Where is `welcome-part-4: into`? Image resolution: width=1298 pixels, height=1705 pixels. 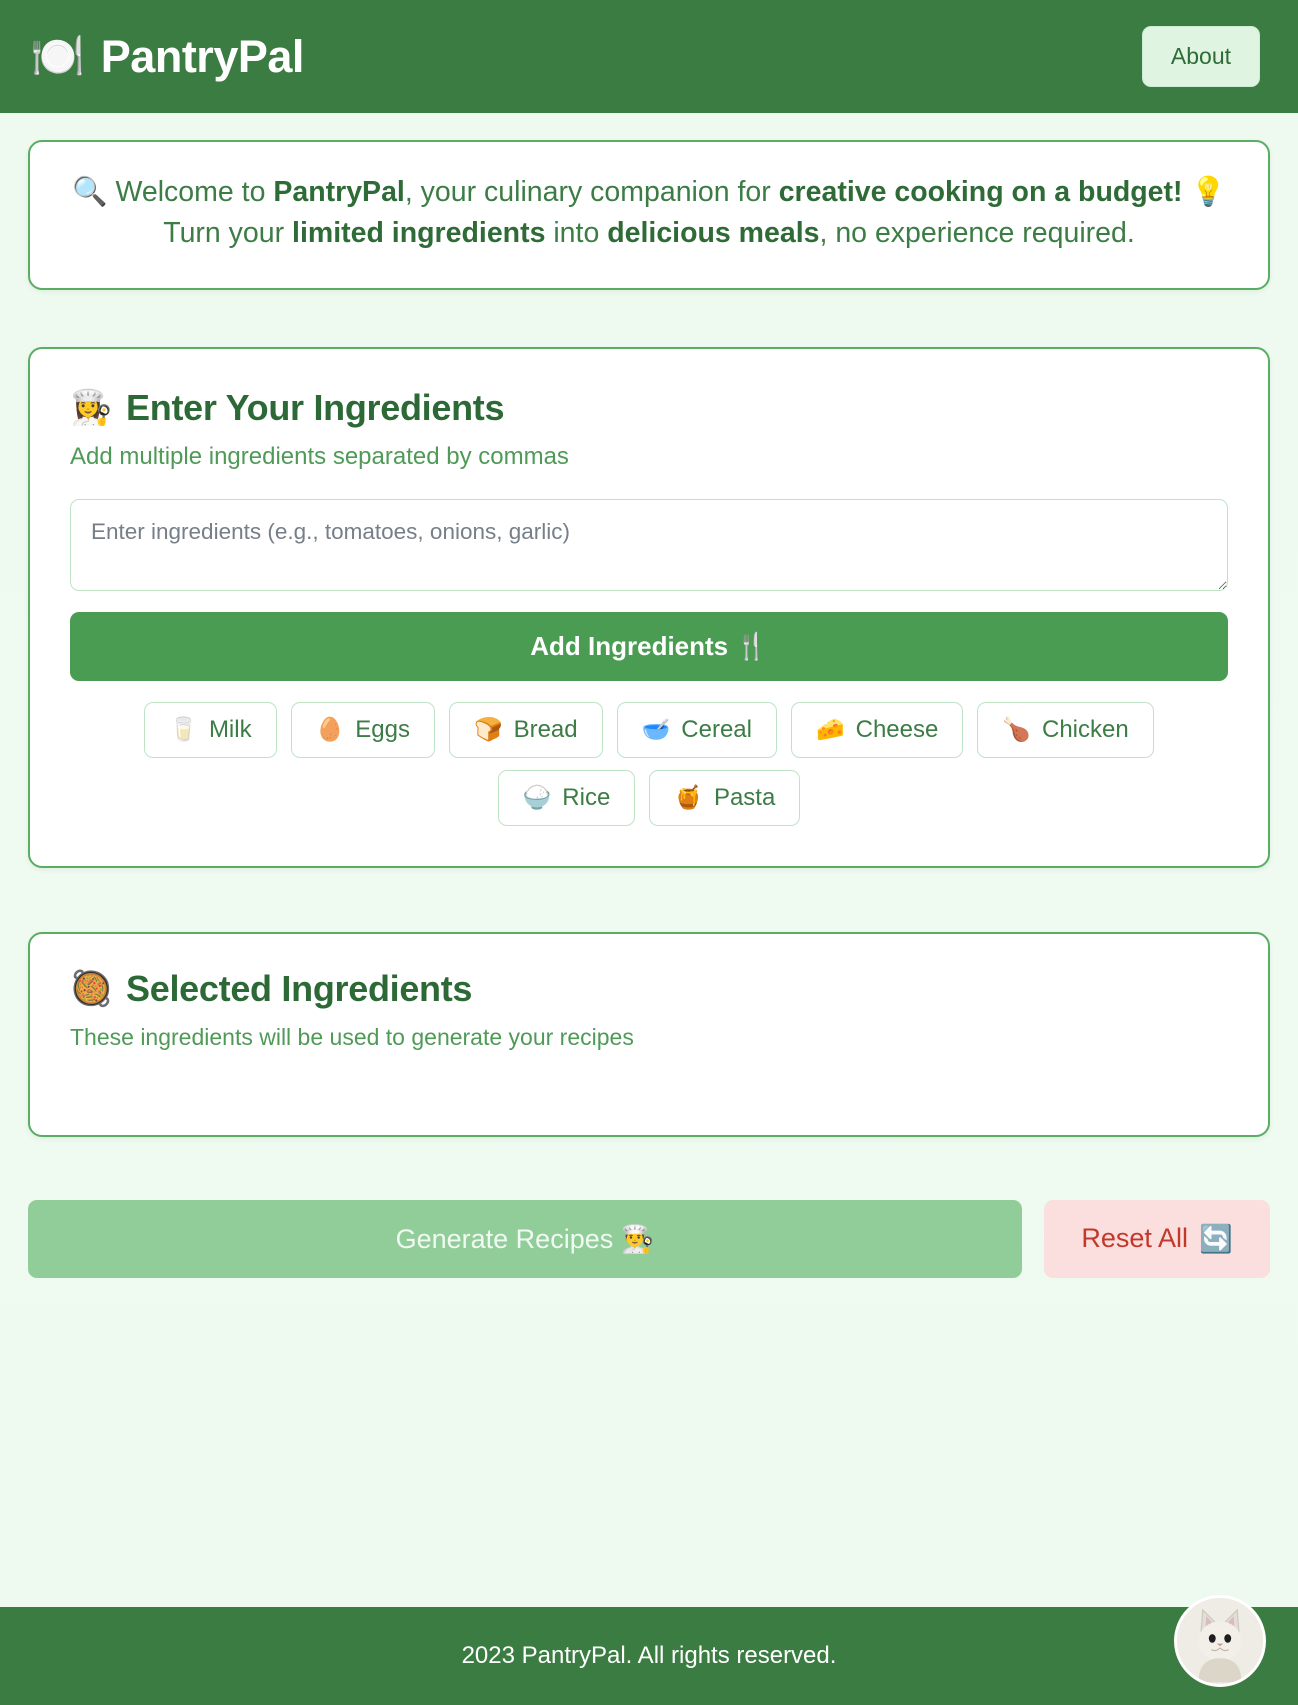
welcome-part-4: into is located at coordinates (576, 232).